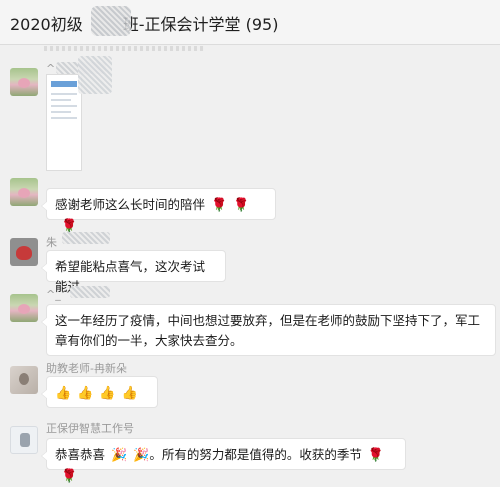  What do you see at coordinates (250, 385) in the screenshot?
I see `message-row: 助教老师-冉新朵 👍 👍 👍 👍` at bounding box center [250, 385].